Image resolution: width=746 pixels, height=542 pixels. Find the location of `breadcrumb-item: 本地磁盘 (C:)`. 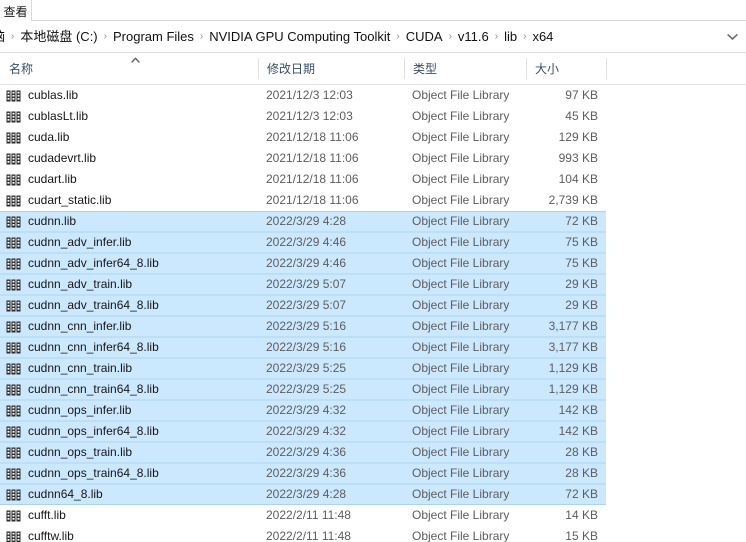

breadcrumb-item: 本地磁盘 (C:) is located at coordinates (58, 37).